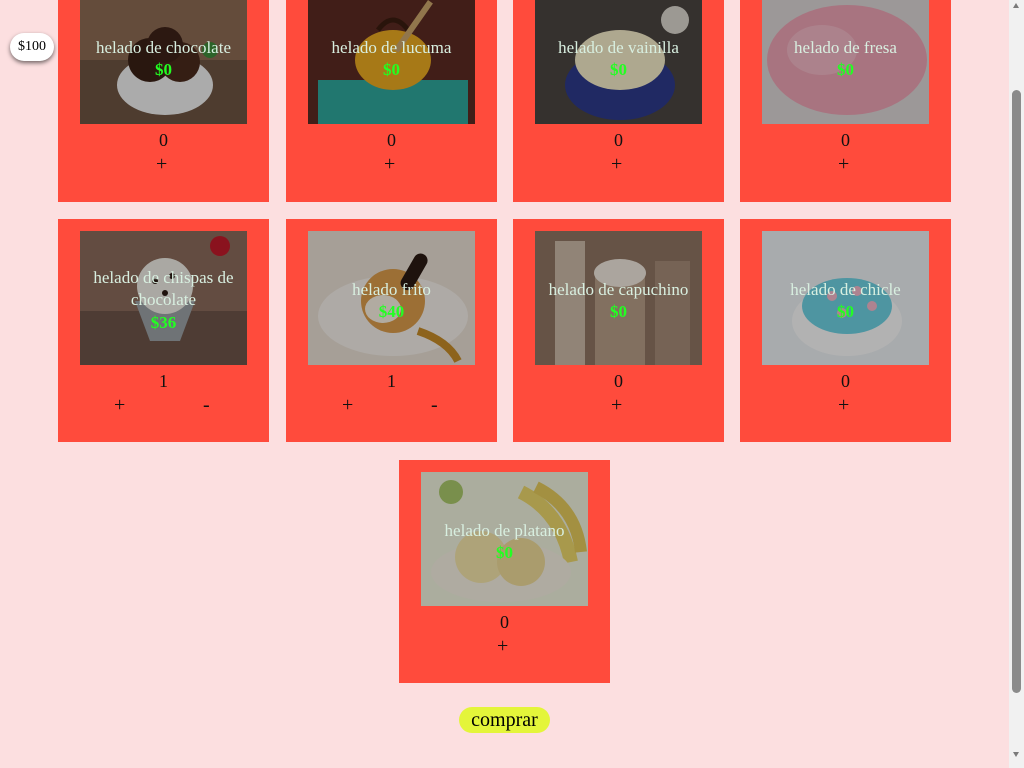 This screenshot has width=1024, height=768. Describe the element at coordinates (504, 571) in the screenshot. I see `product-card-platano: helado de platano $0 0 +` at that location.